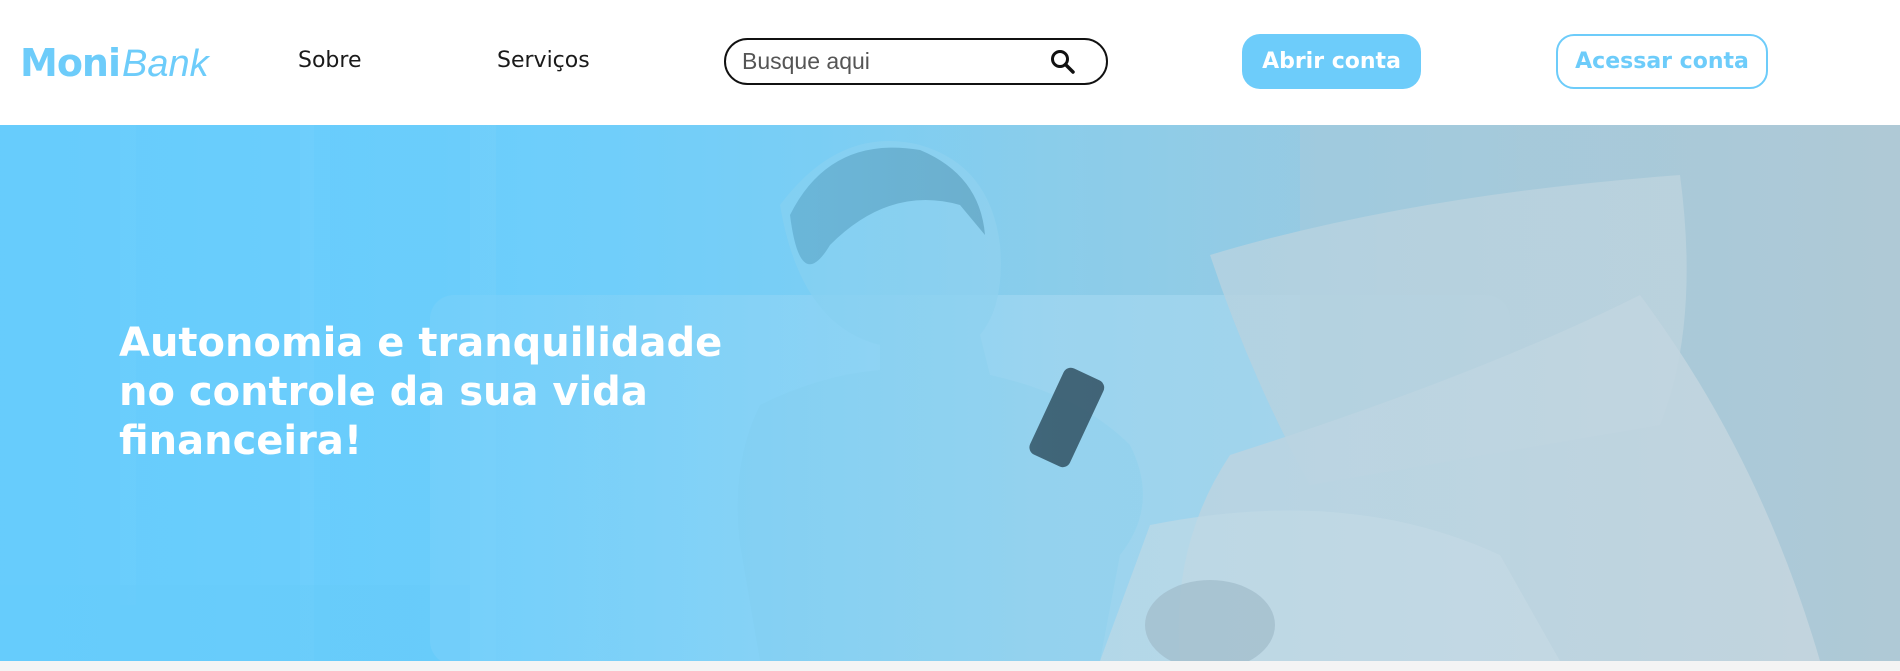 The height and width of the screenshot is (671, 1900). Describe the element at coordinates (543, 61) in the screenshot. I see `nav-link-servicos: Serviços` at that location.